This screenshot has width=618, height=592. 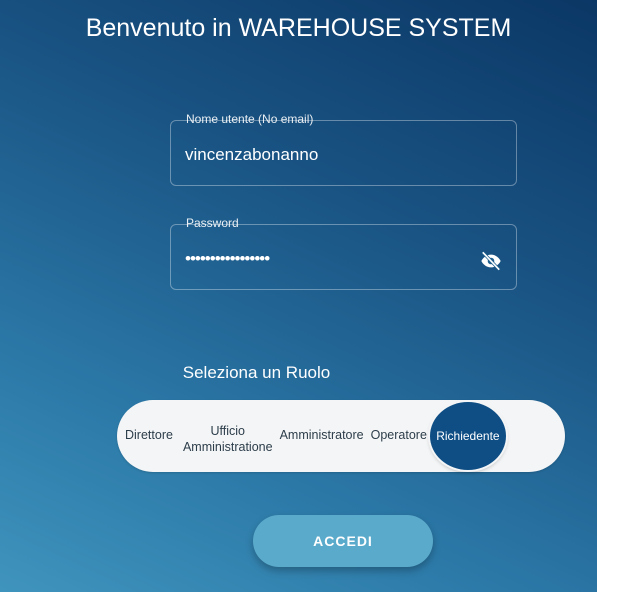 I want to click on role-option-direttore: Direttore, so click(x=149, y=436).